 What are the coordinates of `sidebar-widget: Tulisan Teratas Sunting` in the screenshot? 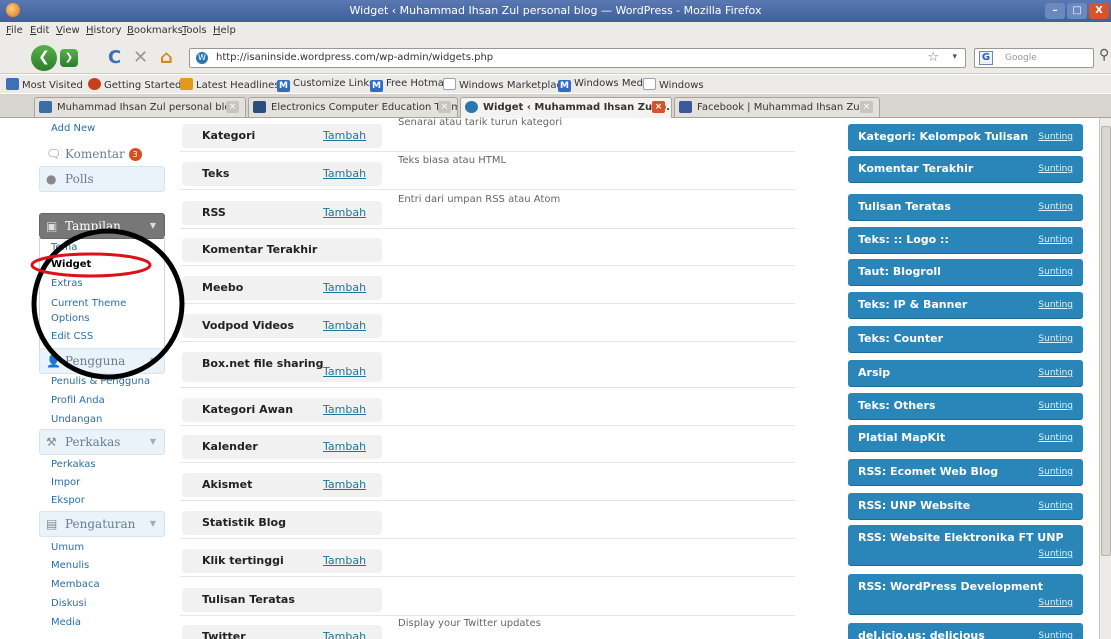 It's located at (965, 207).